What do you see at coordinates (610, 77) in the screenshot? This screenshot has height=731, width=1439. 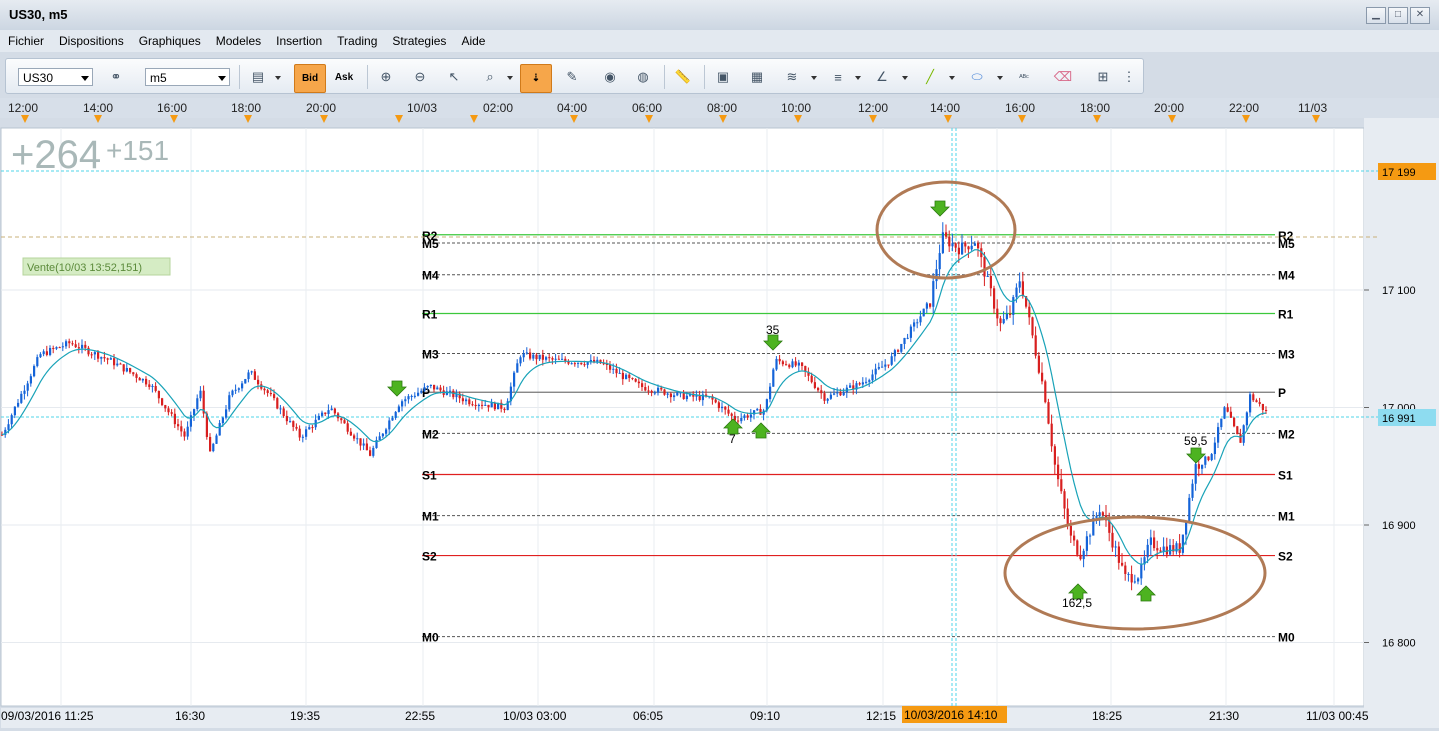 I see `eye-icon: ◉` at bounding box center [610, 77].